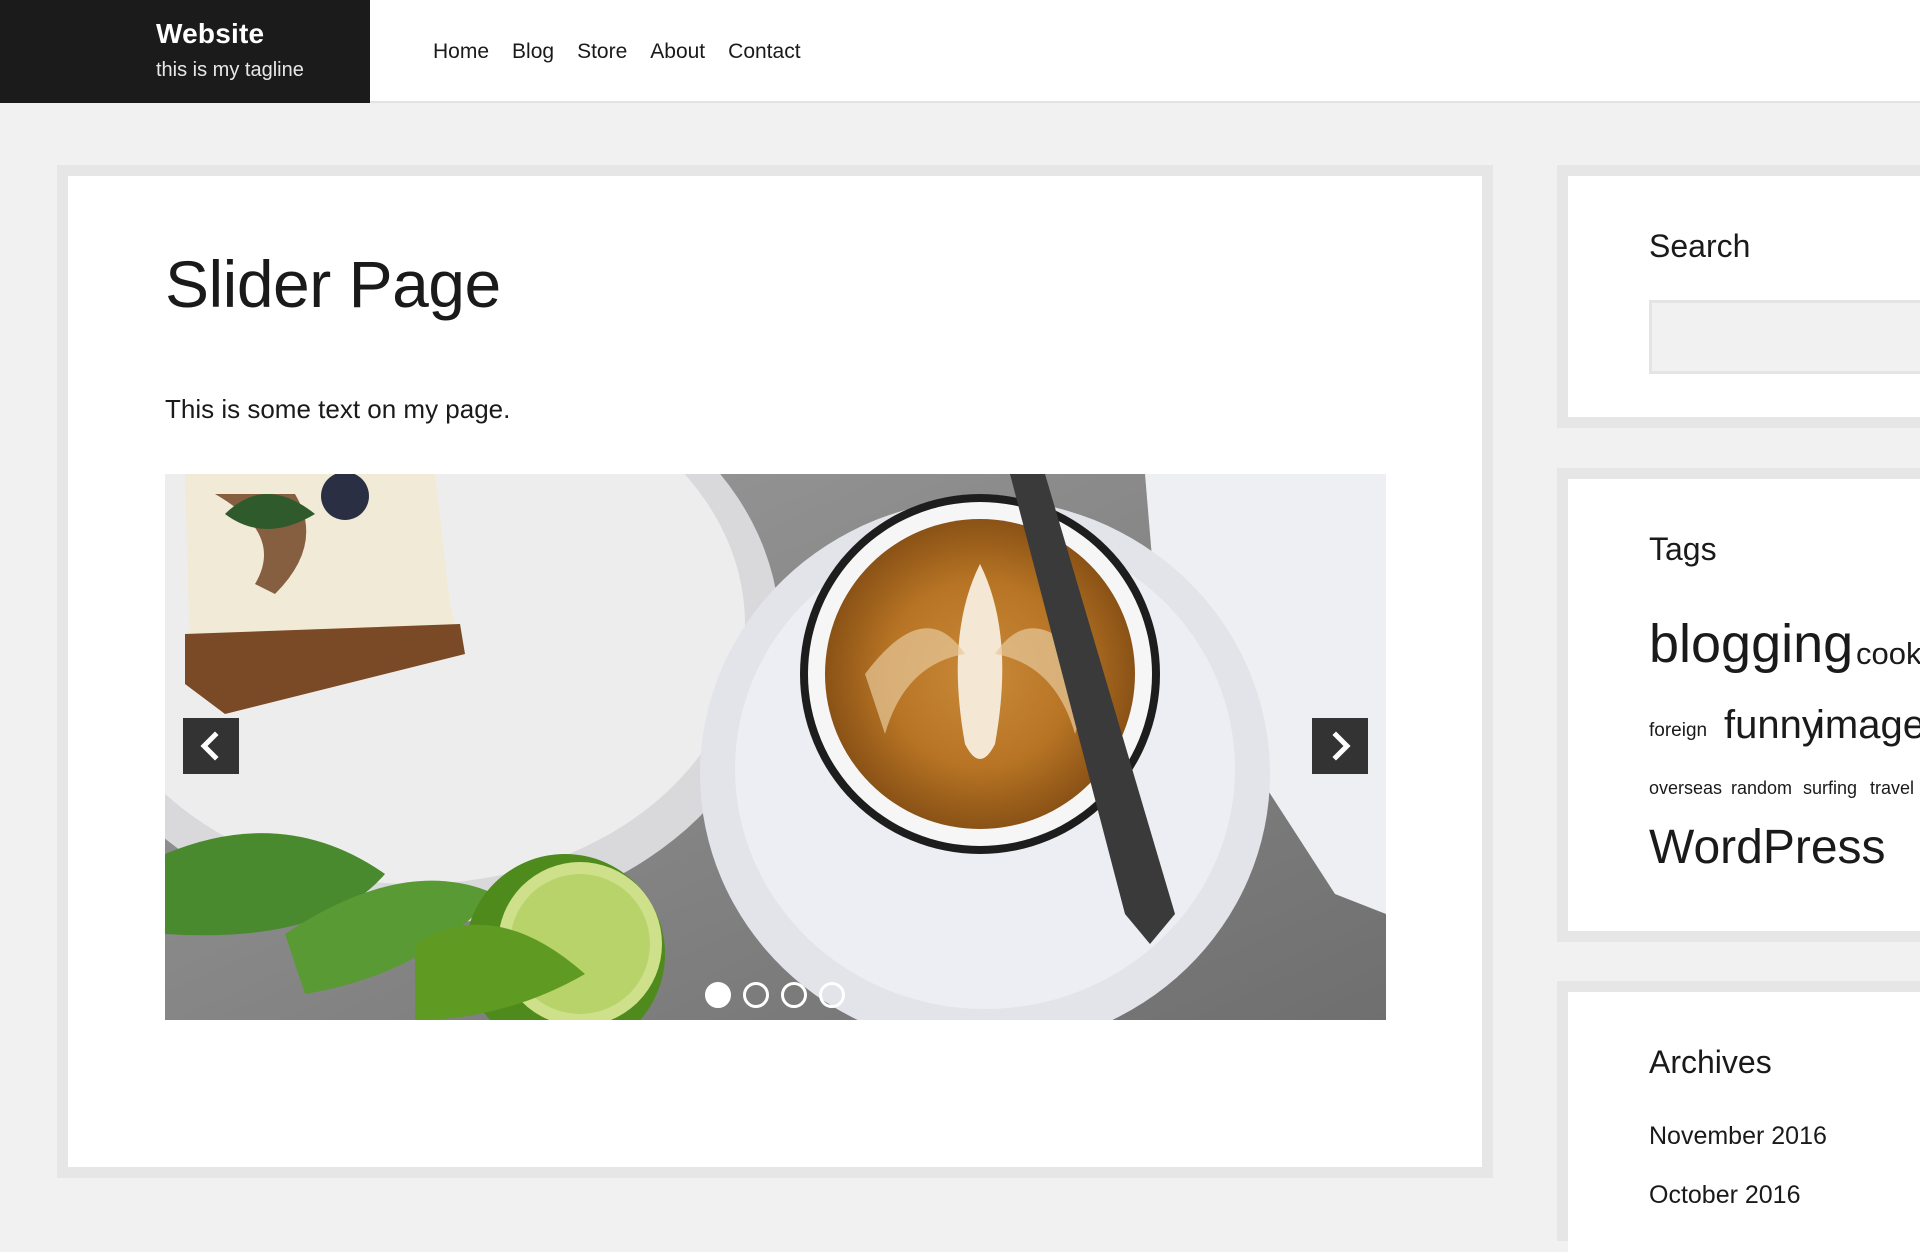 This screenshot has height=1252, width=1920. What do you see at coordinates (764, 52) in the screenshot?
I see `nav-item-contact: Contact` at bounding box center [764, 52].